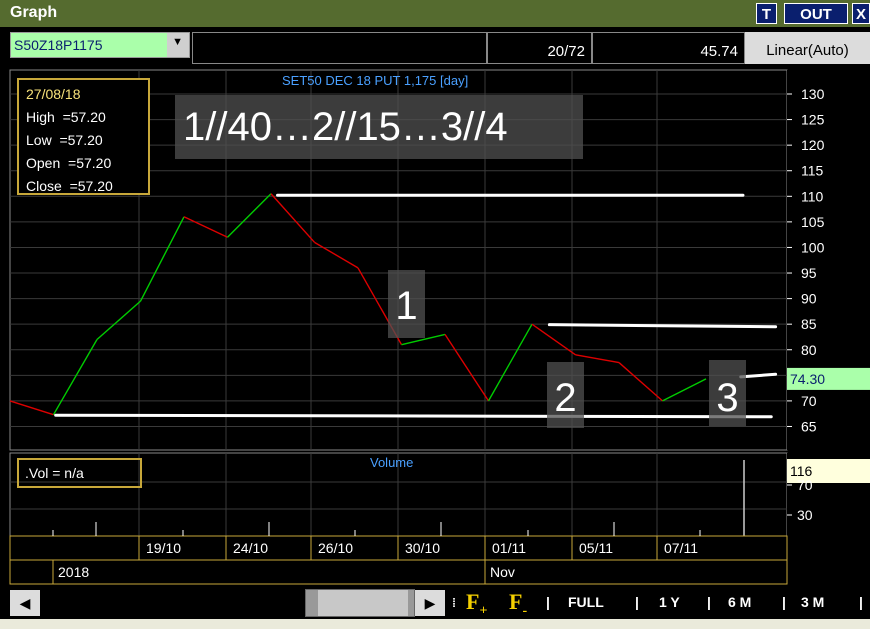 This screenshot has height=629, width=870. What do you see at coordinates (861, 13) in the screenshot?
I see `close-button: X` at bounding box center [861, 13].